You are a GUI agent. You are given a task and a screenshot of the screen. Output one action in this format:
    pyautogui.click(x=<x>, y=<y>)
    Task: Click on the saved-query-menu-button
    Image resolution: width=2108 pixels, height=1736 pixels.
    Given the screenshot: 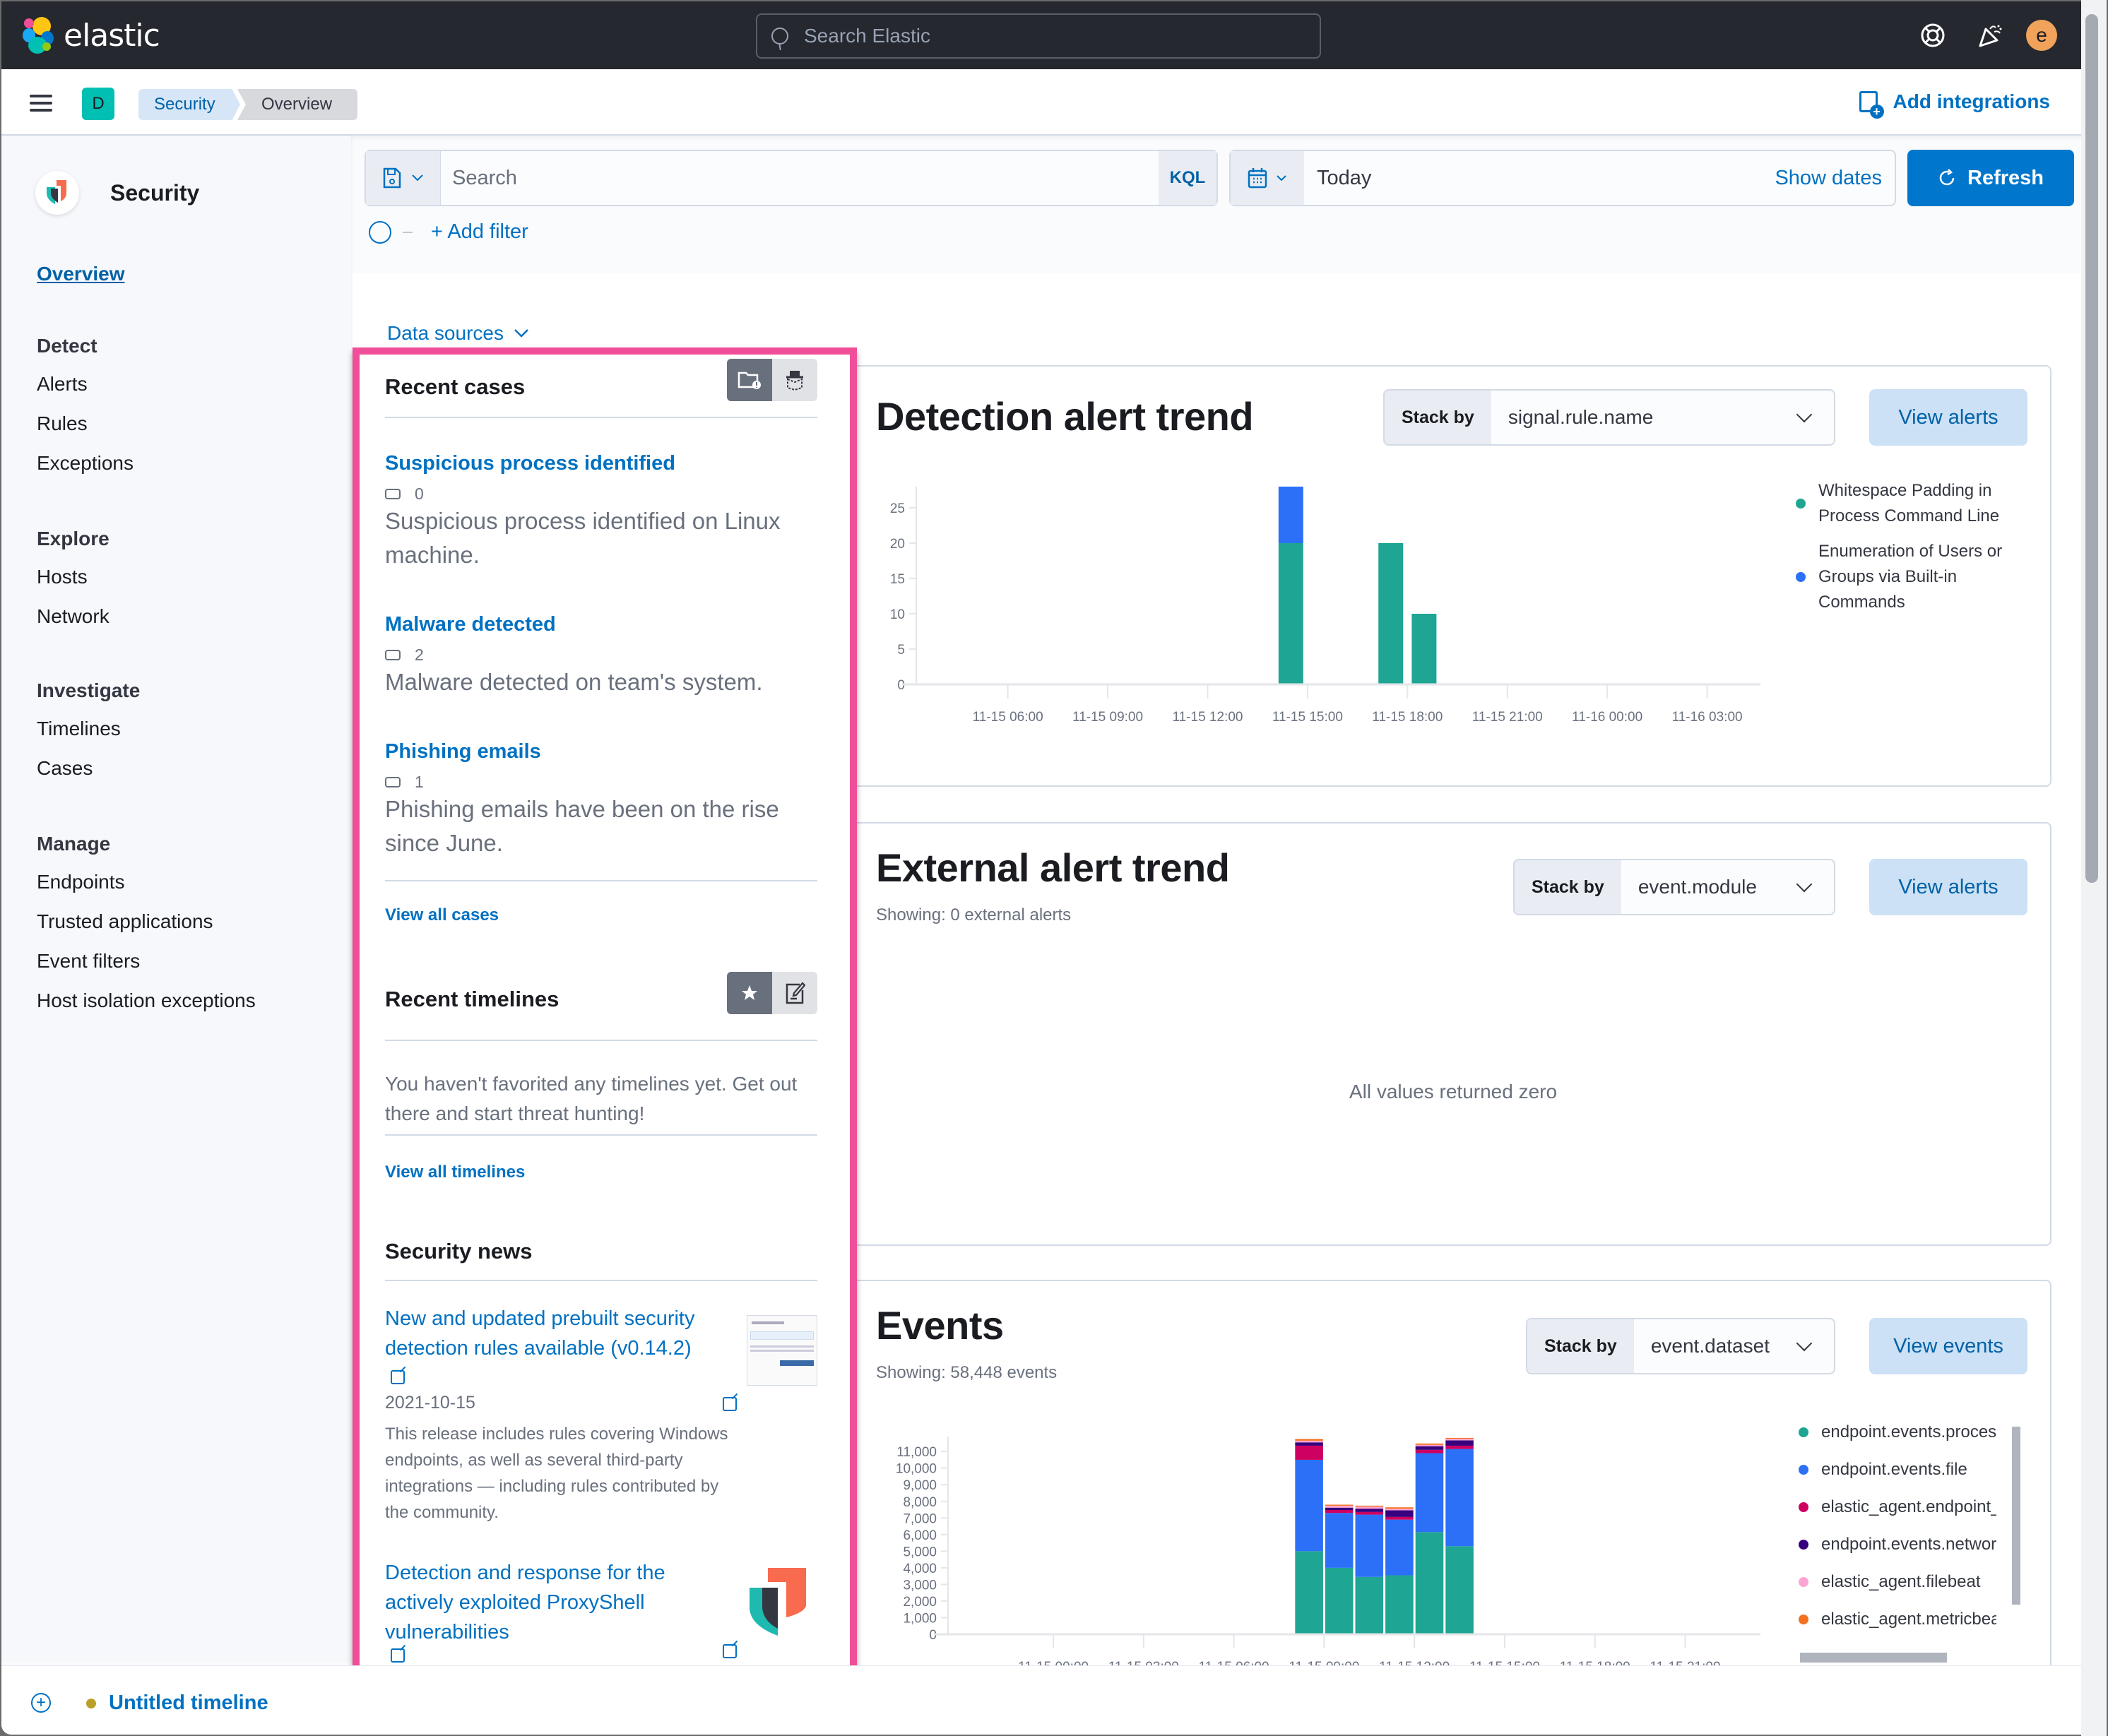 What is the action you would take?
    pyautogui.click(x=403, y=178)
    